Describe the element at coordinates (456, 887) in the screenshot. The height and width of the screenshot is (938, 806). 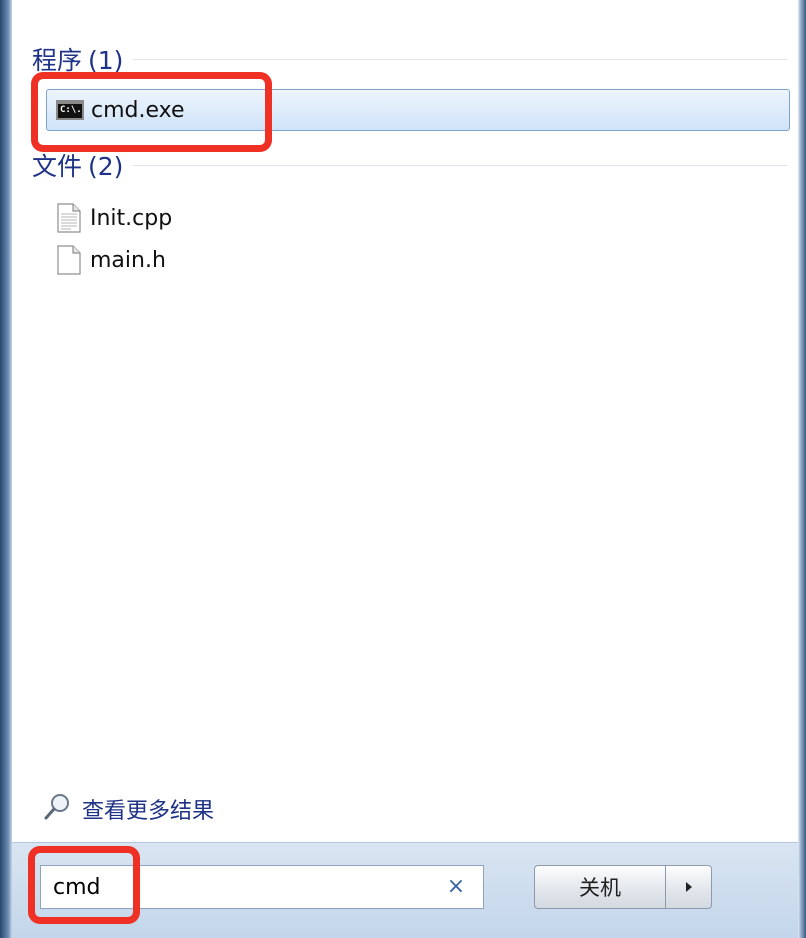
I see `clear-icon: ×` at that location.